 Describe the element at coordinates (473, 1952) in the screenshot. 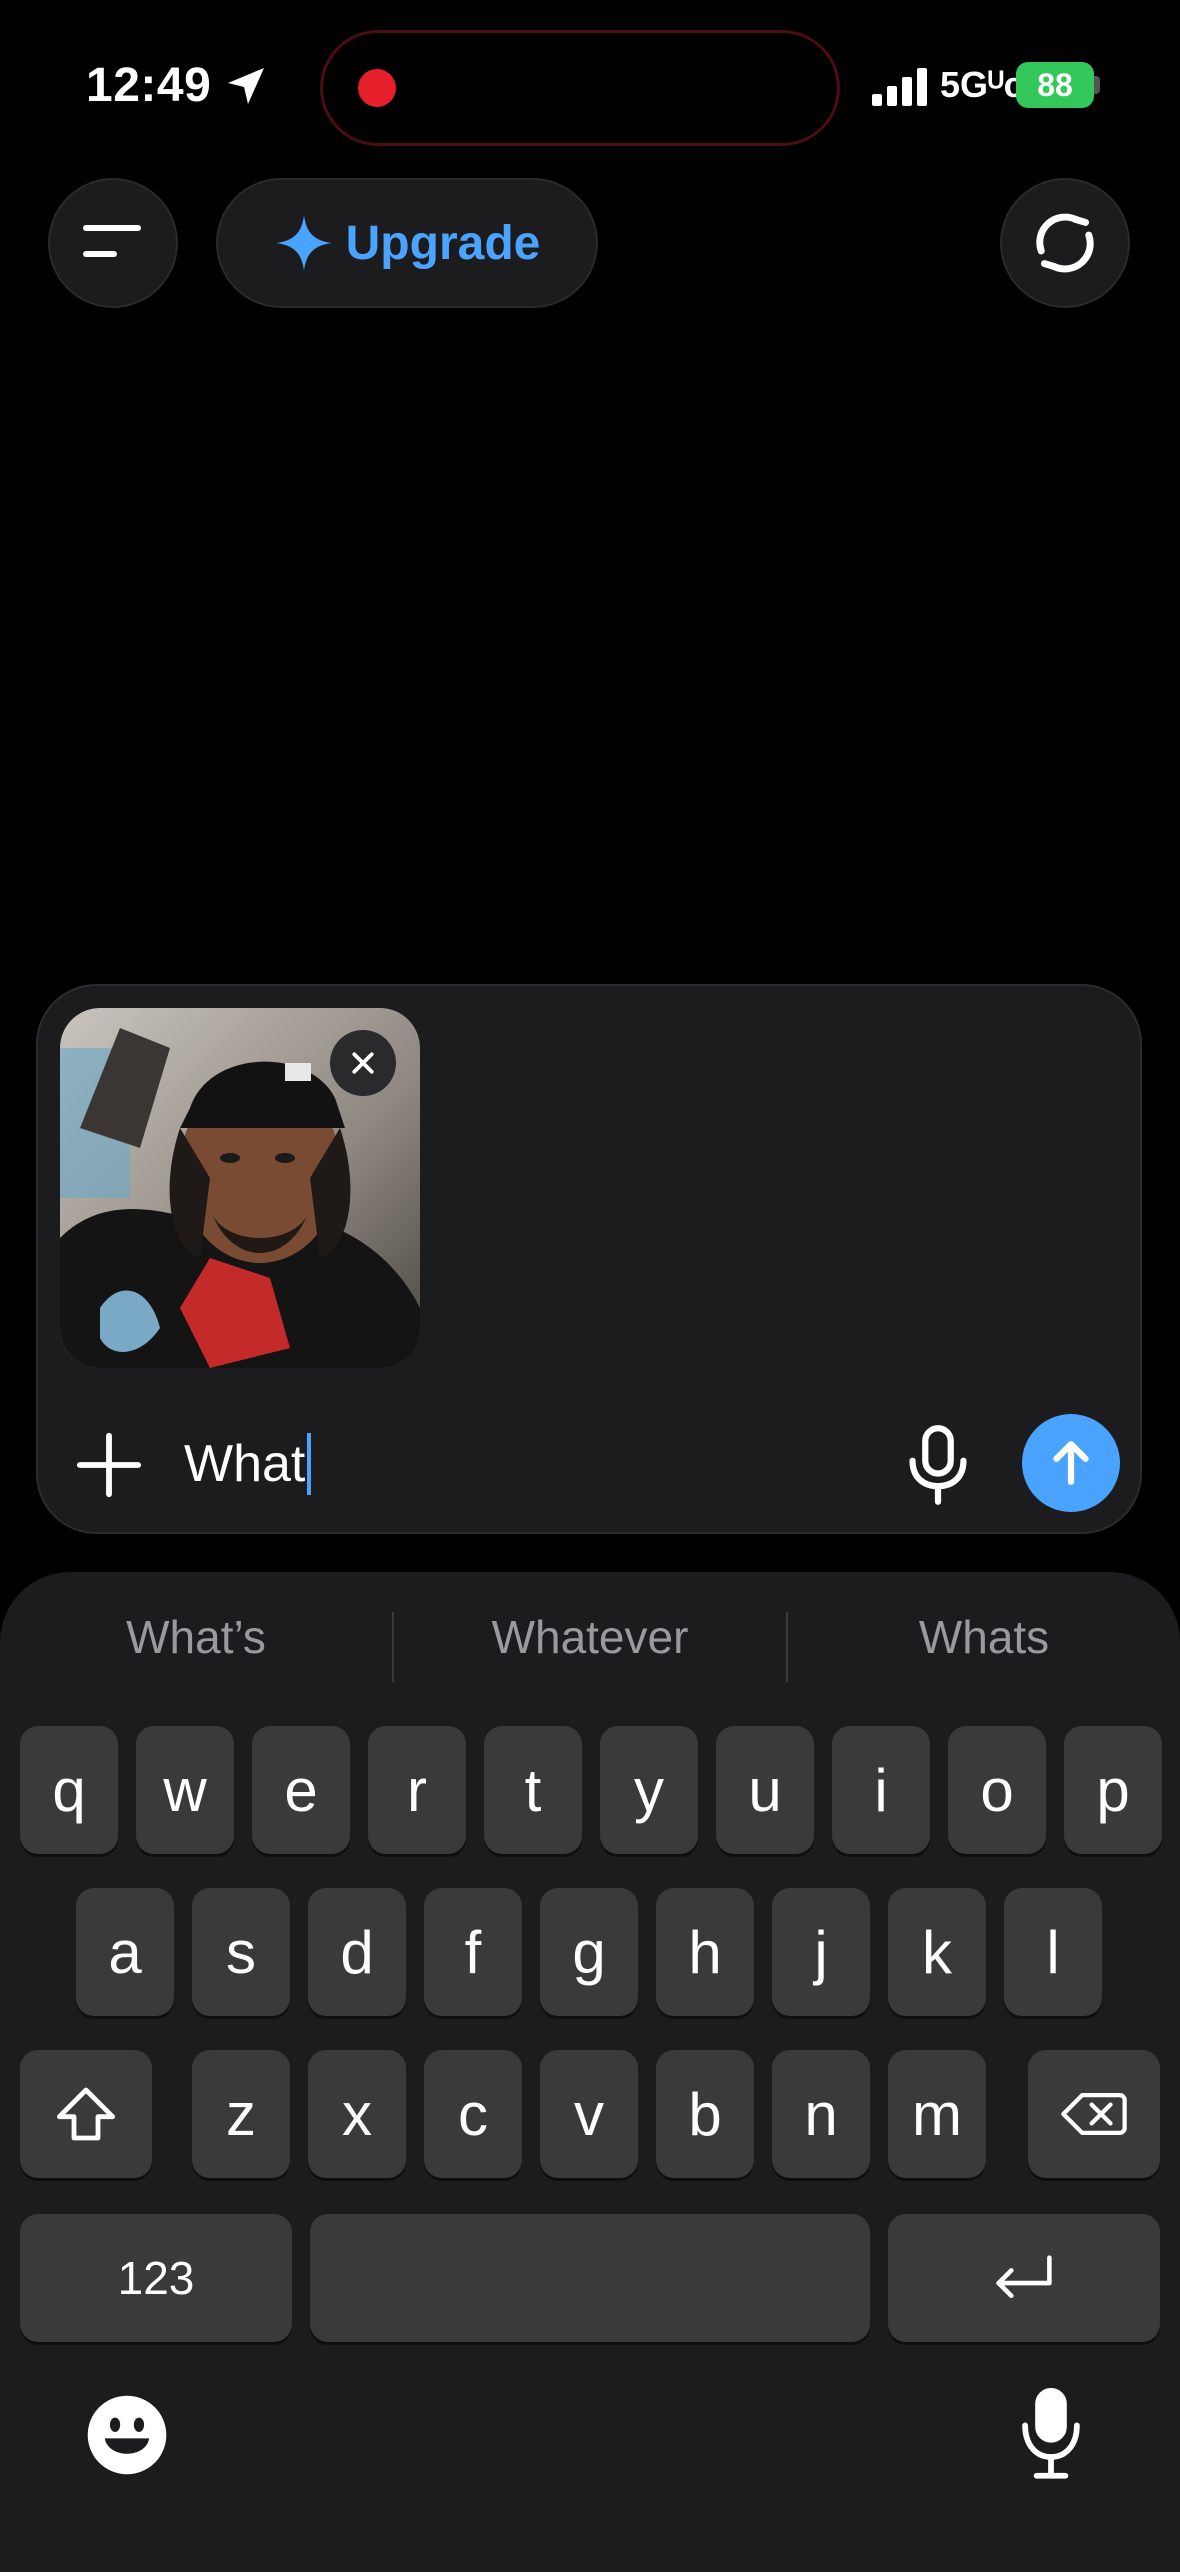

I see `key-f: f` at that location.